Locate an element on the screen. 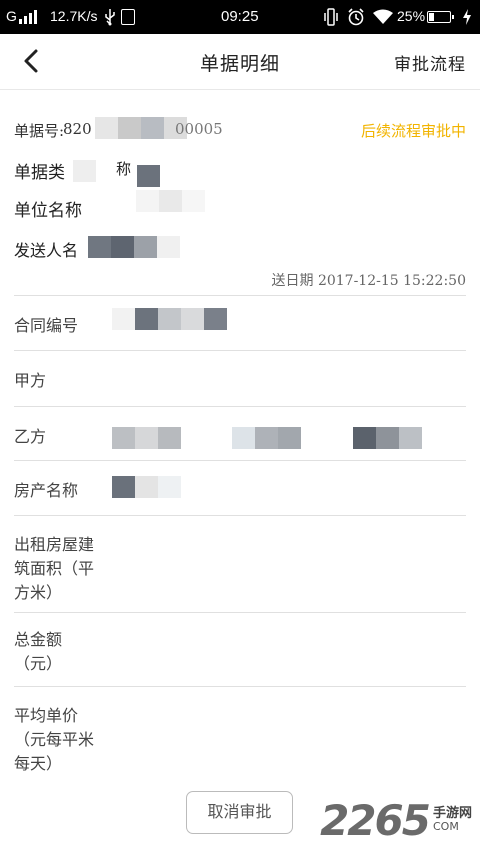 The width and height of the screenshot is (480, 853). field-label-party-a: 甲方 is located at coordinates (30, 380).